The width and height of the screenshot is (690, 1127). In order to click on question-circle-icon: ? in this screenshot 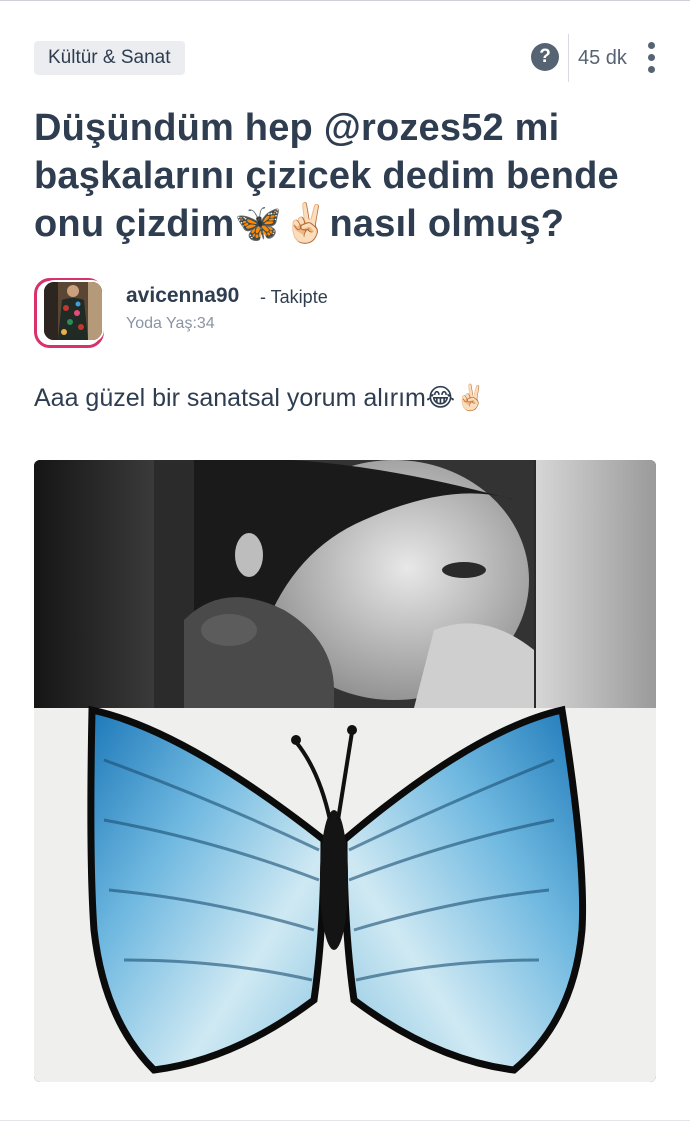, I will do `click(545, 57)`.